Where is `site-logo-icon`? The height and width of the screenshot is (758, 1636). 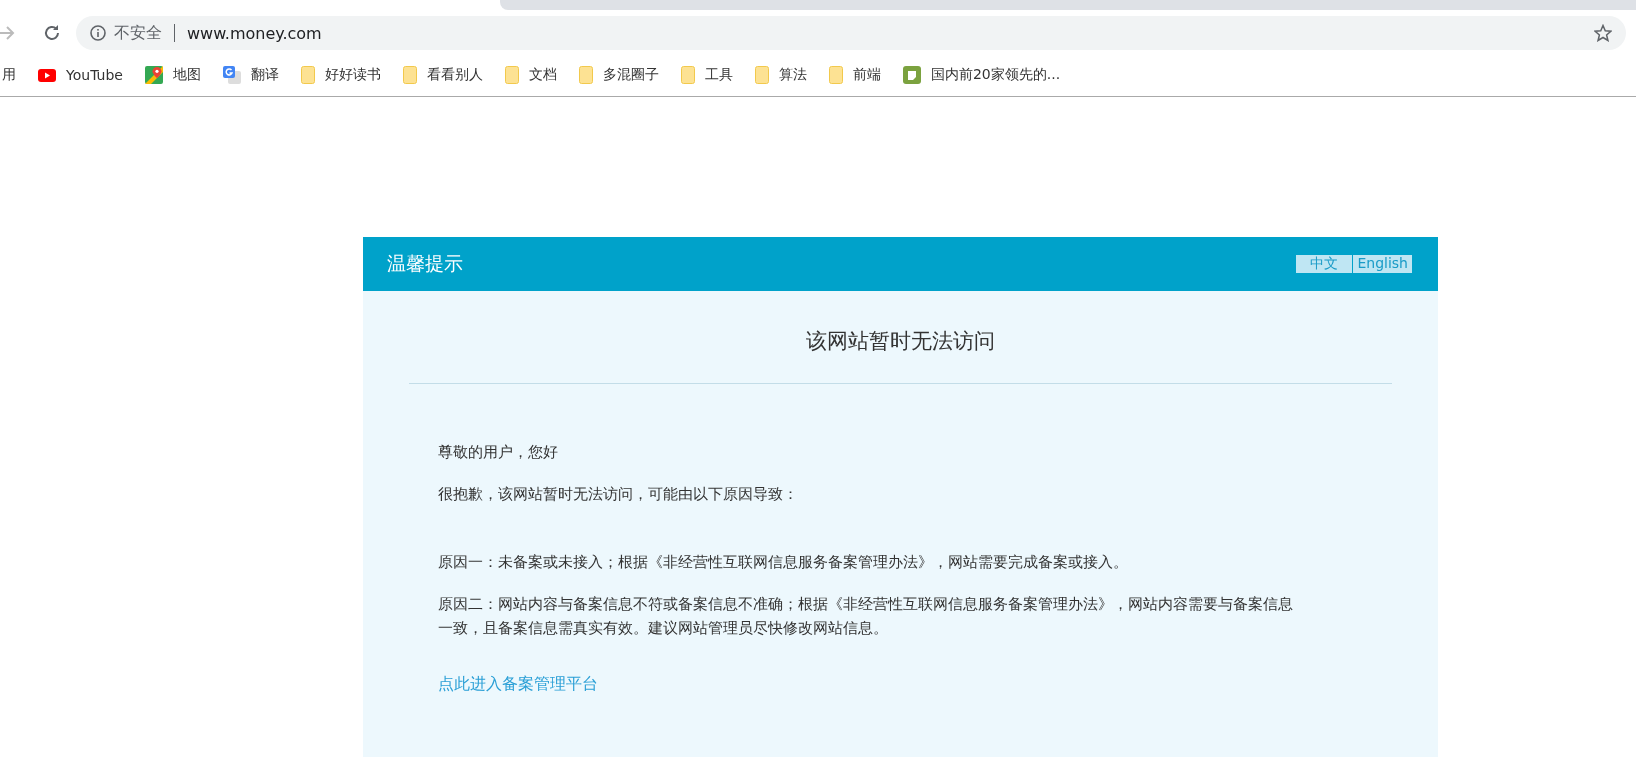 site-logo-icon is located at coordinates (911, 75).